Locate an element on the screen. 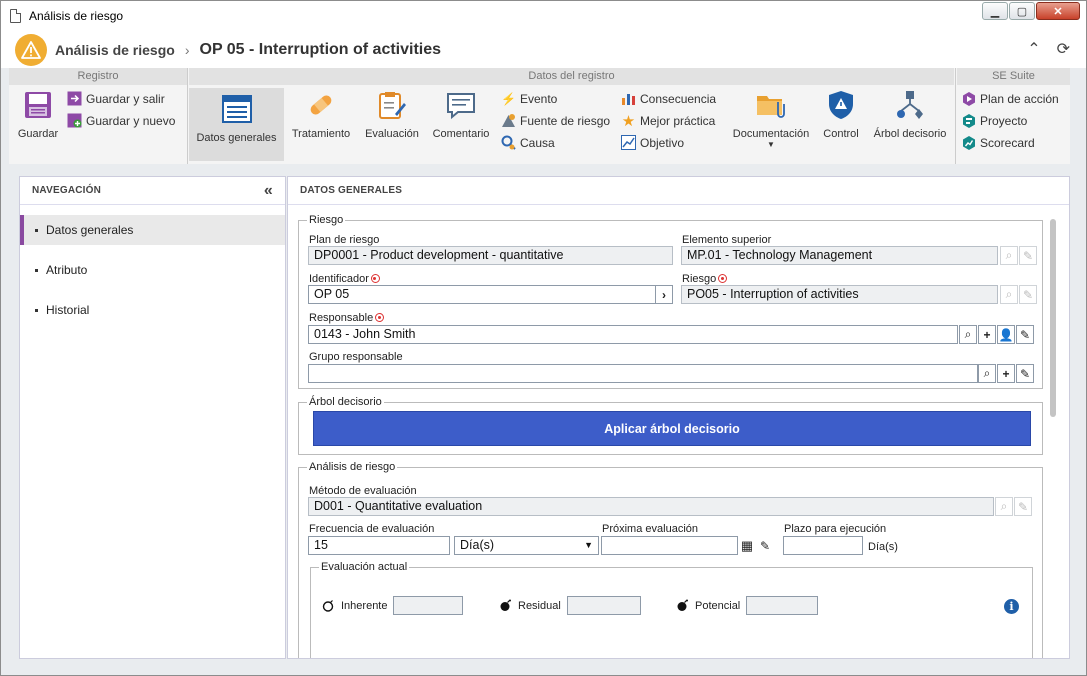 The width and height of the screenshot is (1087, 676). nav-item-history: Historial is located at coordinates (152, 310).